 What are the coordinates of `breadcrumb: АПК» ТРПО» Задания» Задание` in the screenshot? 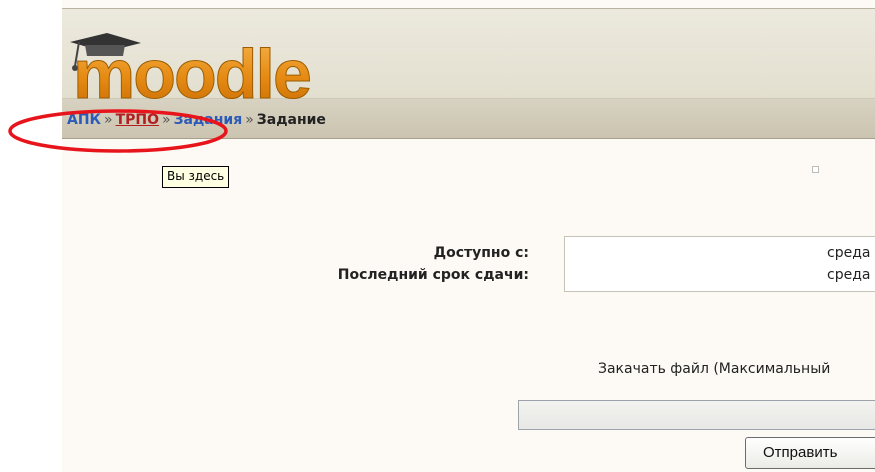 It's located at (196, 120).